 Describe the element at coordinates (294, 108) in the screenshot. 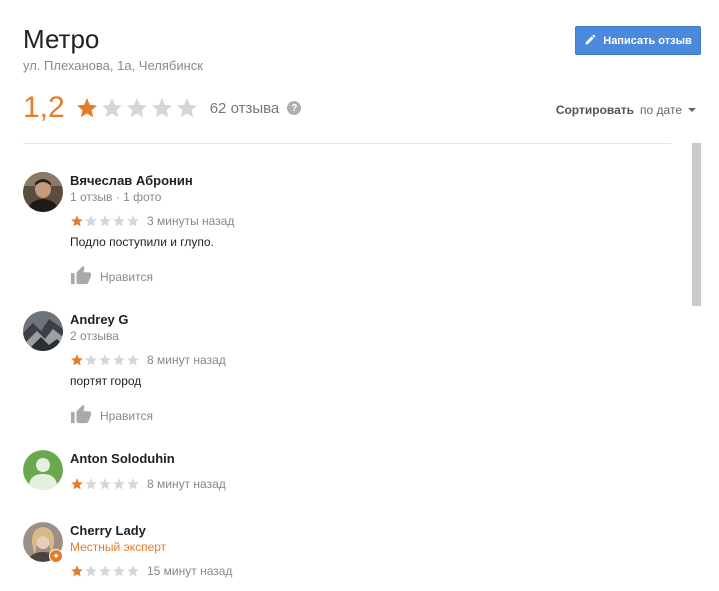

I see `help-icon: ?` at that location.